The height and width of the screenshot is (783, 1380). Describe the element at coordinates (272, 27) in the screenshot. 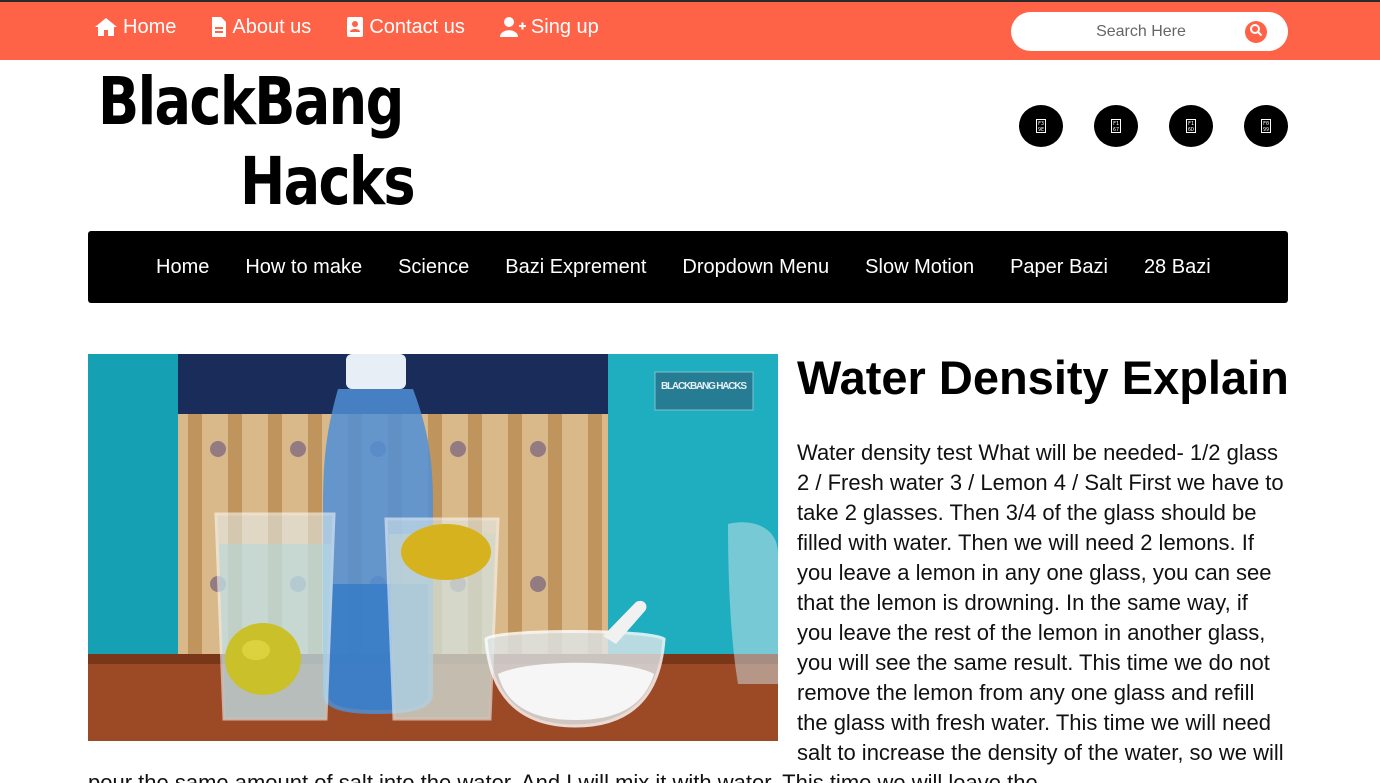

I see `top-nav-about-label: About us` at that location.